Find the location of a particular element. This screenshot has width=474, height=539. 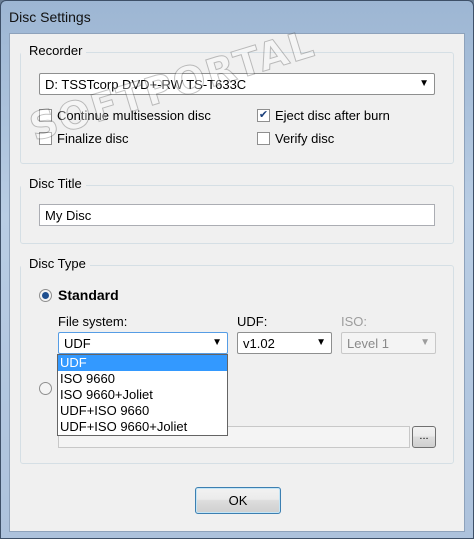

udf-version-select: v1.02 ▼ is located at coordinates (284, 343).